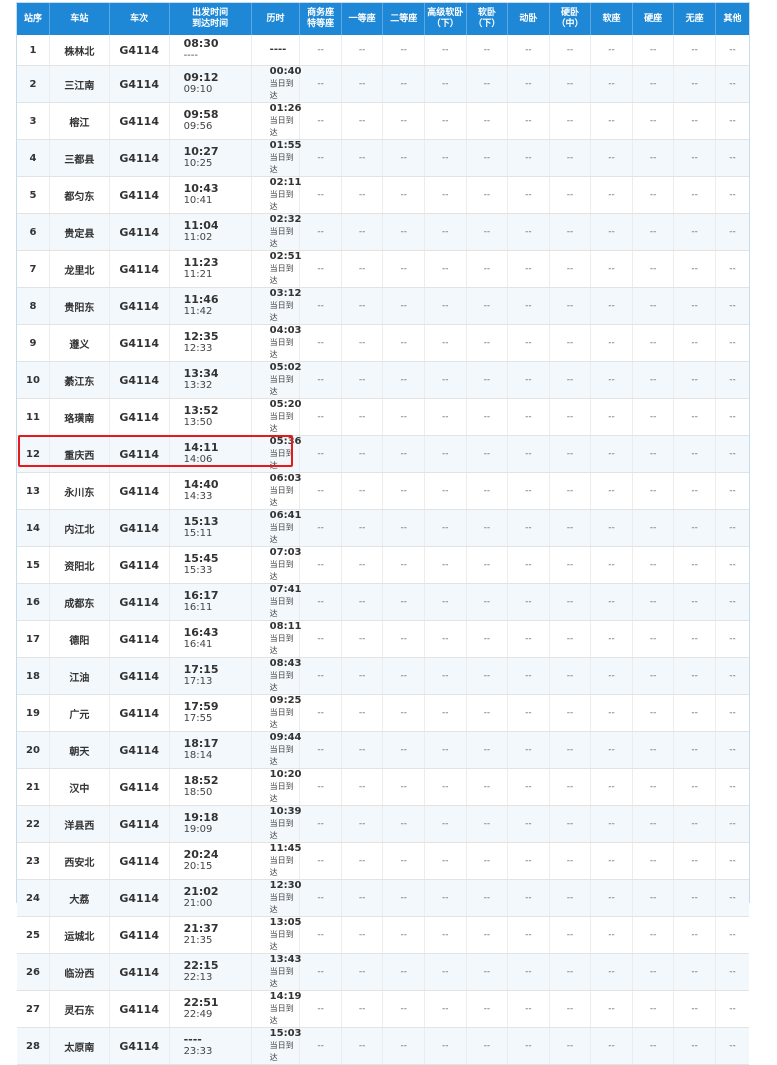 Image resolution: width=777 pixels, height=1065 pixels. I want to click on duration-cell: 13:05 当日到达, so click(276, 935).